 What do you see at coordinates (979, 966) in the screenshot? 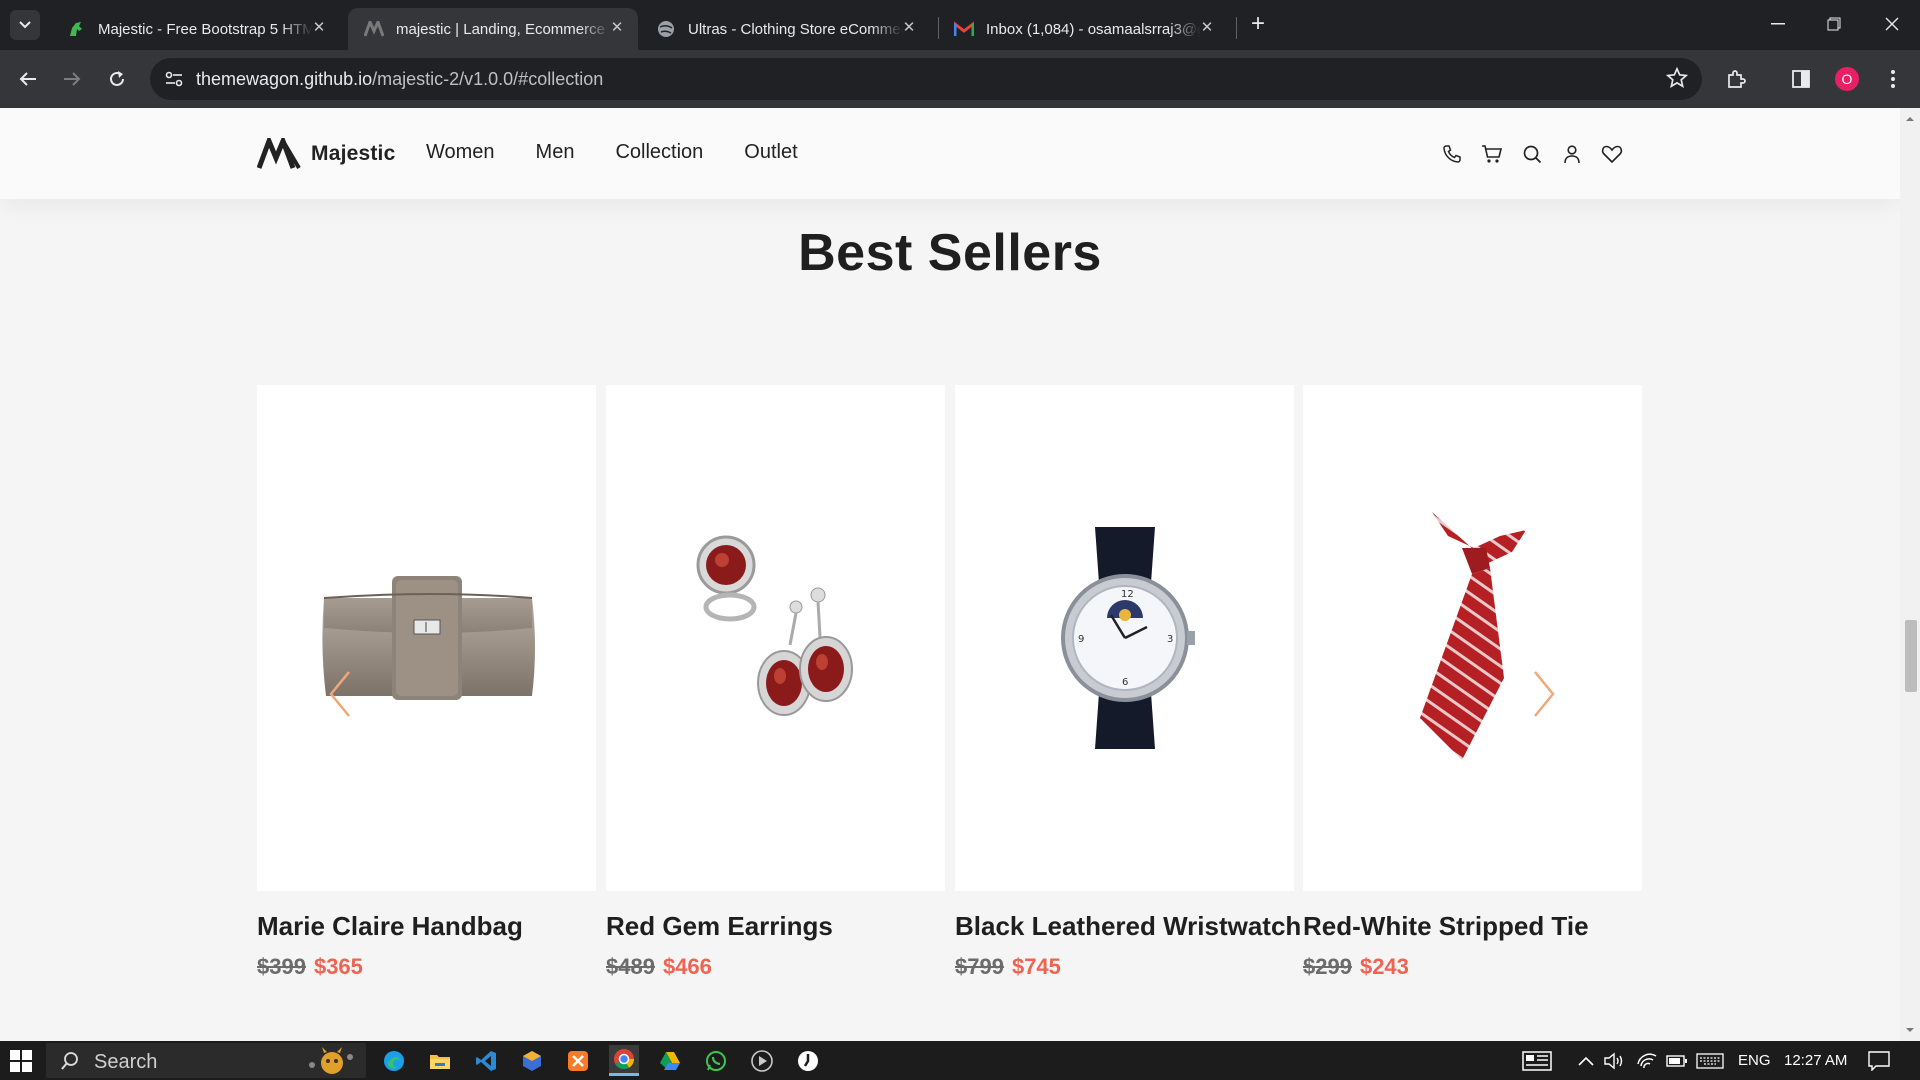
I see `product-old-price: $799` at bounding box center [979, 966].